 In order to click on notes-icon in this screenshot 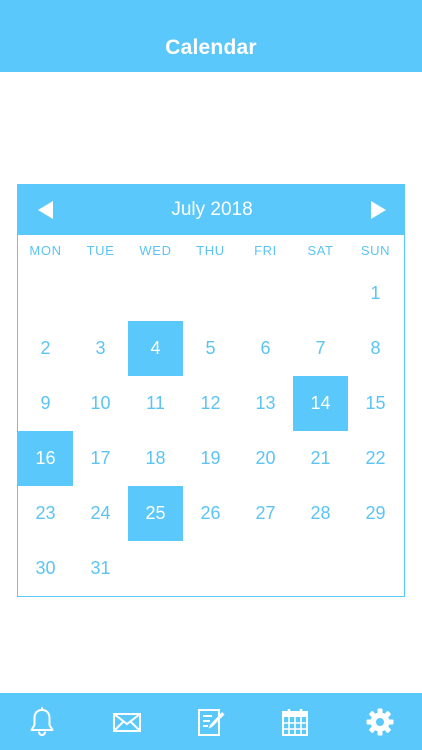, I will do `click(211, 722)`.